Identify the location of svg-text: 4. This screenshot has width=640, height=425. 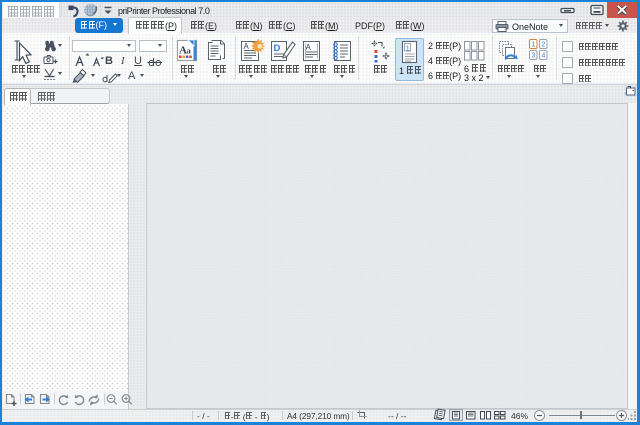
(544, 56).